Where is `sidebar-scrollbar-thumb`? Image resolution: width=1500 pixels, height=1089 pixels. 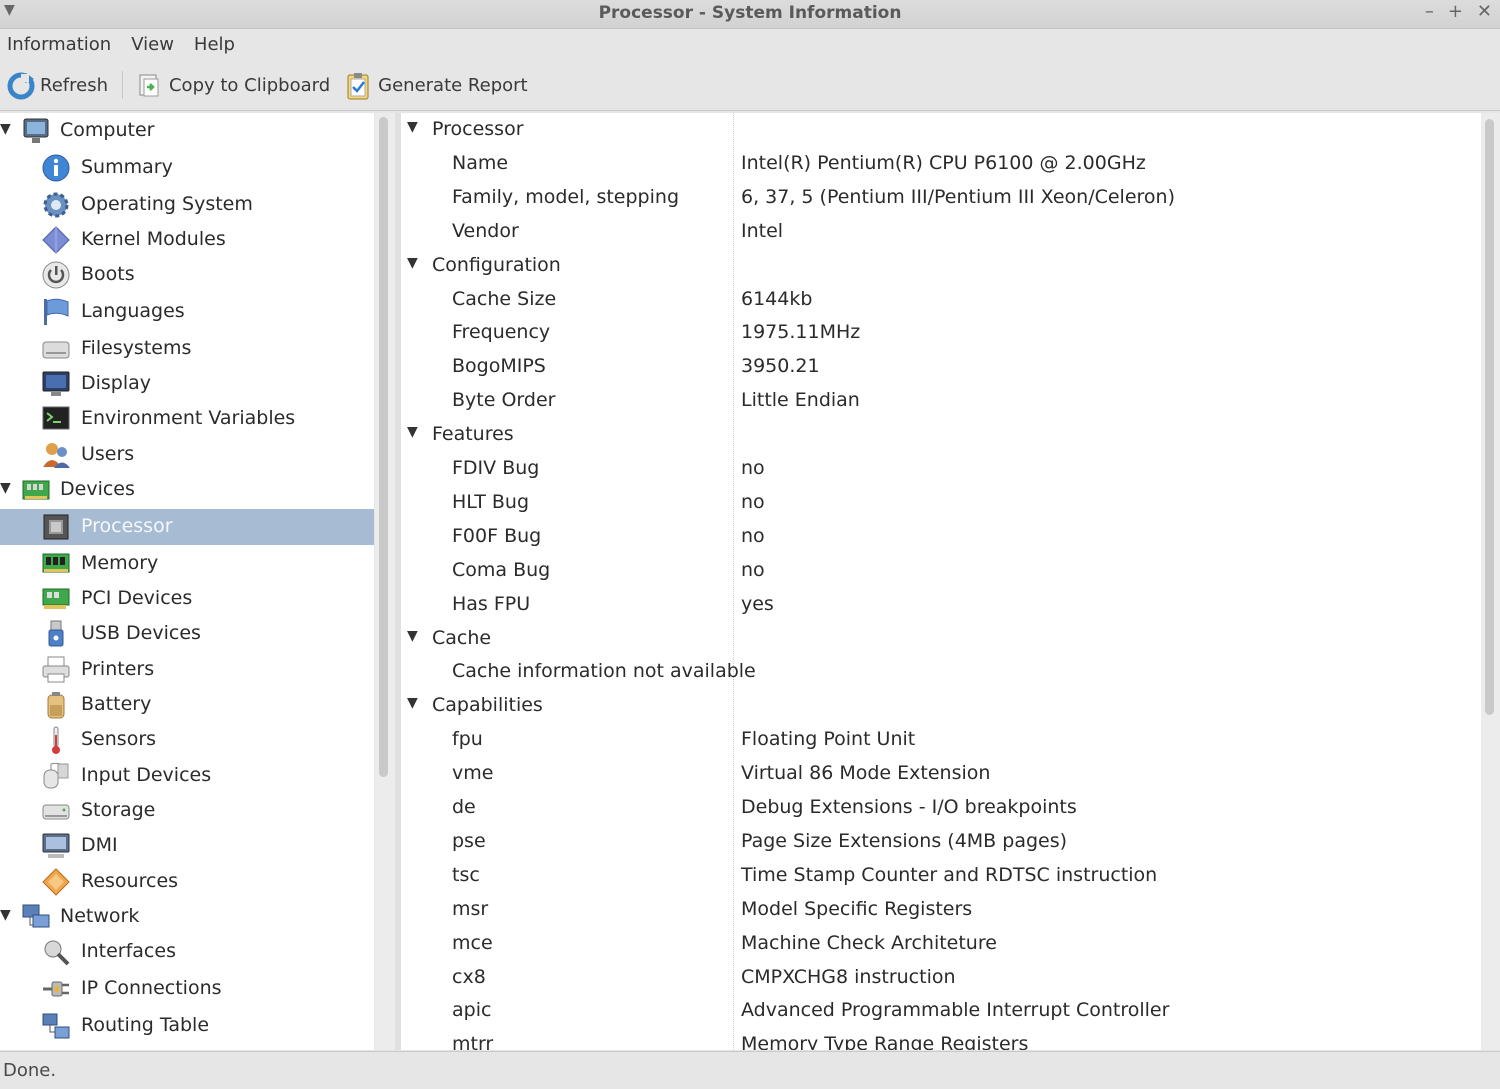
sidebar-scrollbar-thumb is located at coordinates (383, 447).